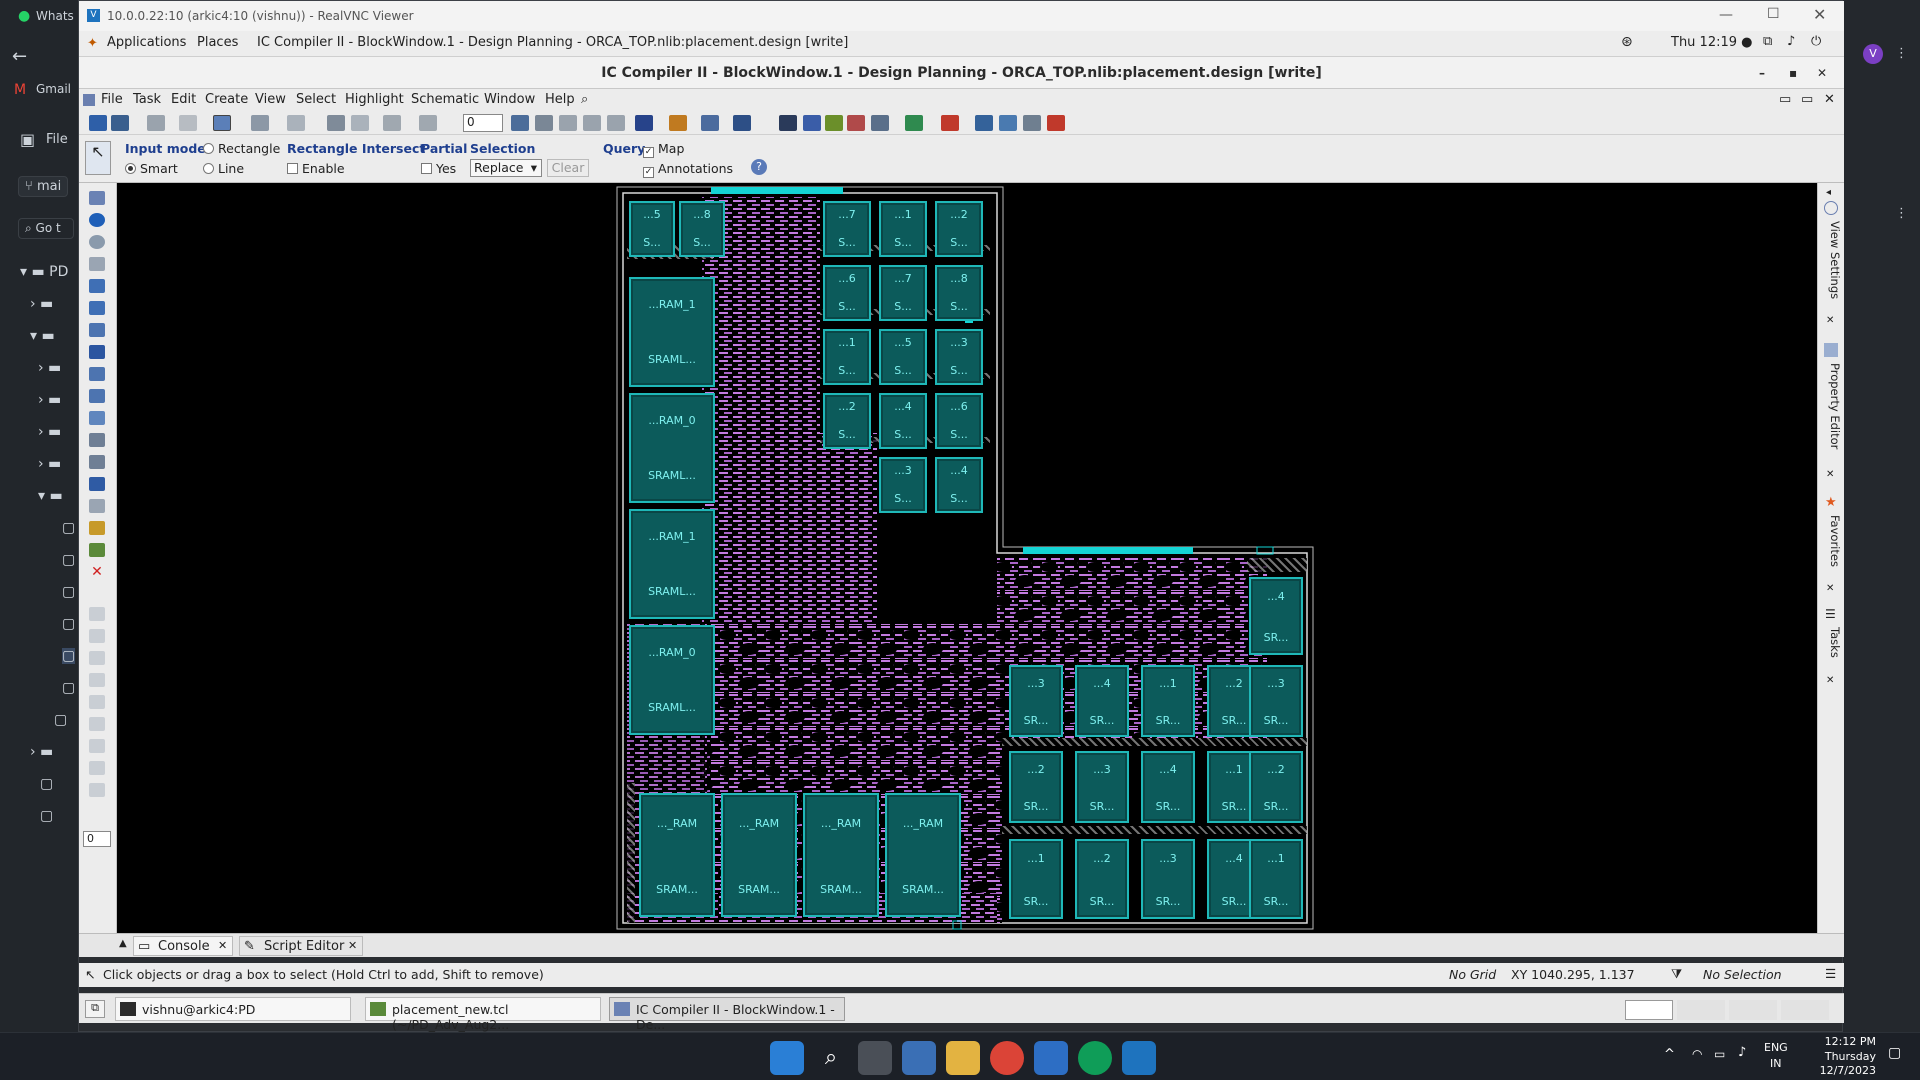  What do you see at coordinates (392, 123) in the screenshot?
I see `undo-icon` at bounding box center [392, 123].